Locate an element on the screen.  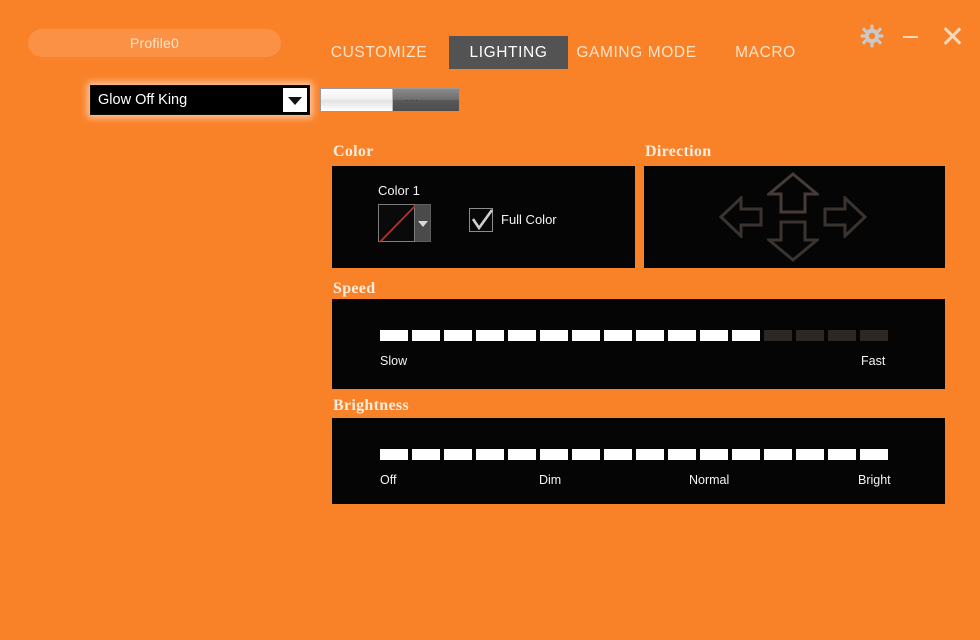
brightness-tick-normal: Normal is located at coordinates (709, 480).